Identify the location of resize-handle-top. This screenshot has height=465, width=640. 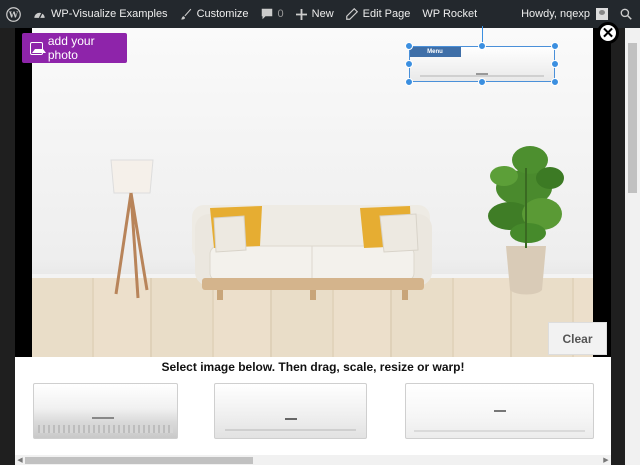
(482, 46).